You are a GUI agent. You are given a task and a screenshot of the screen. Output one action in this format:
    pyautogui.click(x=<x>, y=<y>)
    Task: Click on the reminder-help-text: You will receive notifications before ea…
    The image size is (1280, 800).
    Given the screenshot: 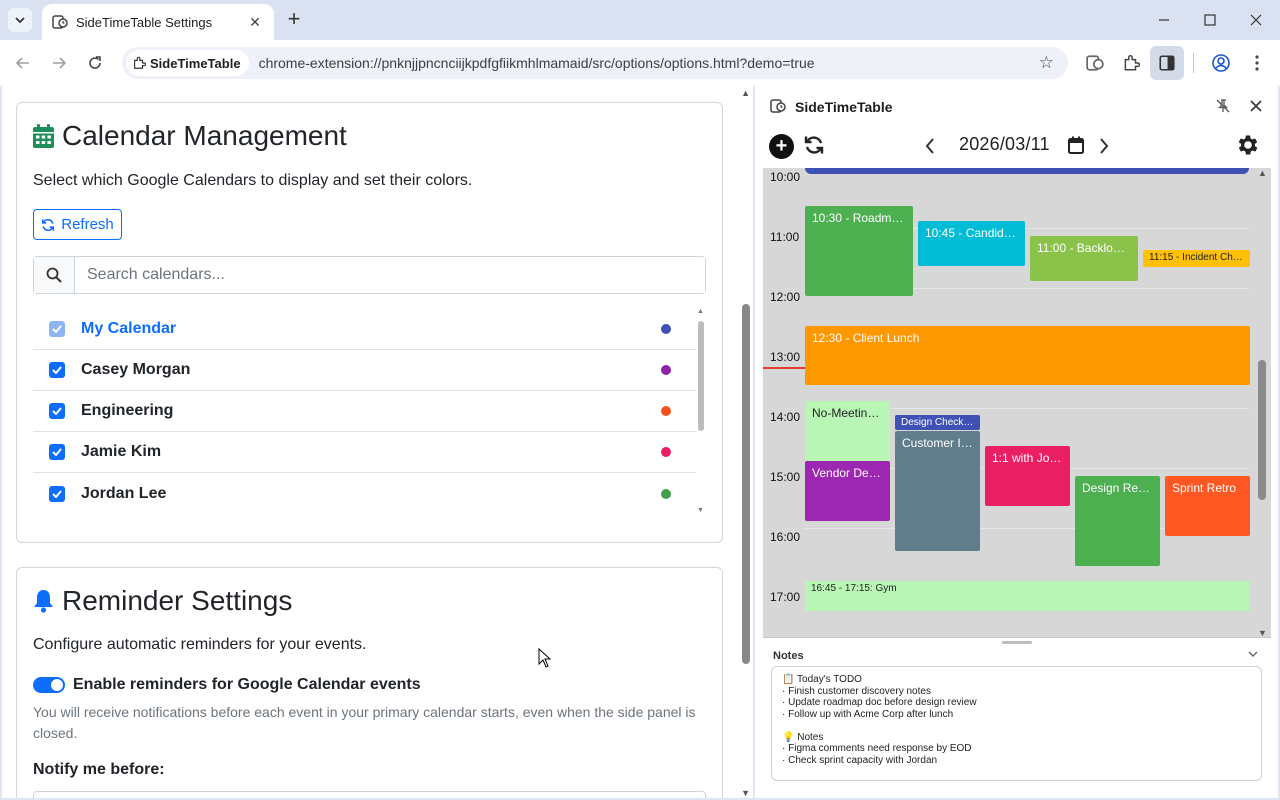 What is the action you would take?
    pyautogui.click(x=364, y=722)
    